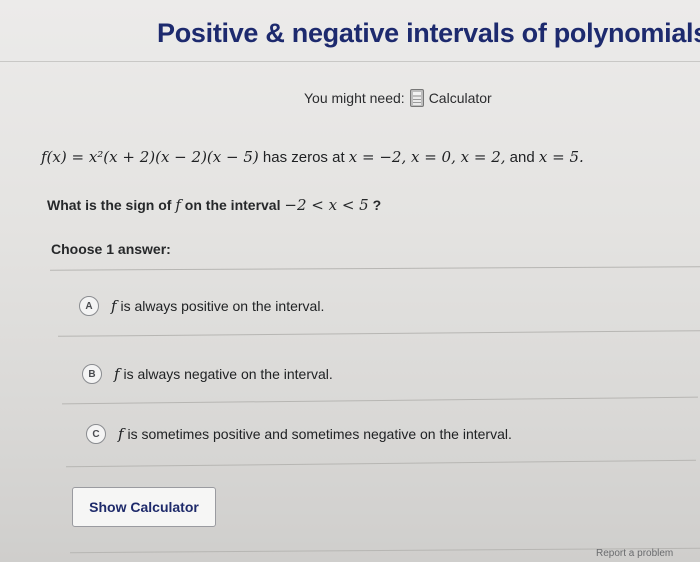 This screenshot has width=700, height=562. I want to click on report-problem-link: Report a problem, so click(634, 553).